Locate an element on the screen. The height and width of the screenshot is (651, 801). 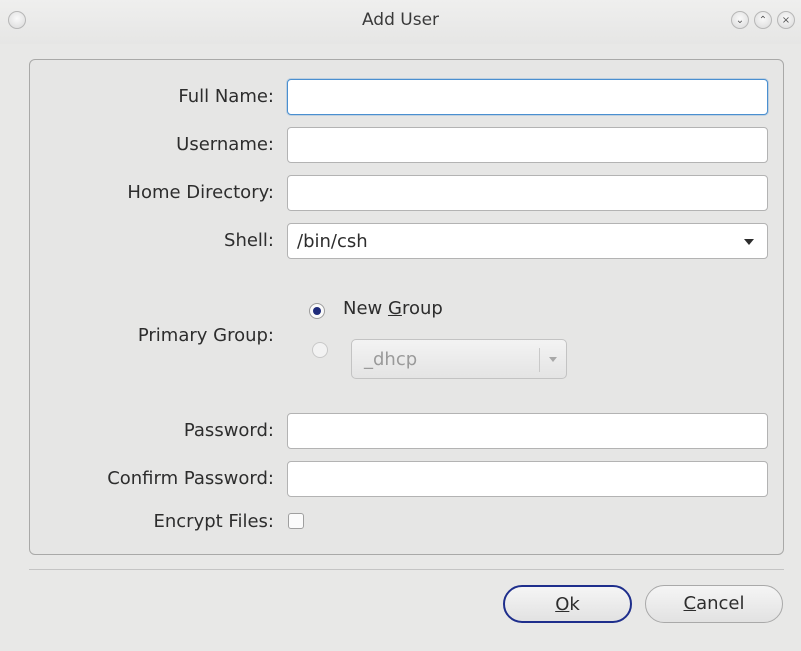
shell-label: Shell: is located at coordinates (249, 240).